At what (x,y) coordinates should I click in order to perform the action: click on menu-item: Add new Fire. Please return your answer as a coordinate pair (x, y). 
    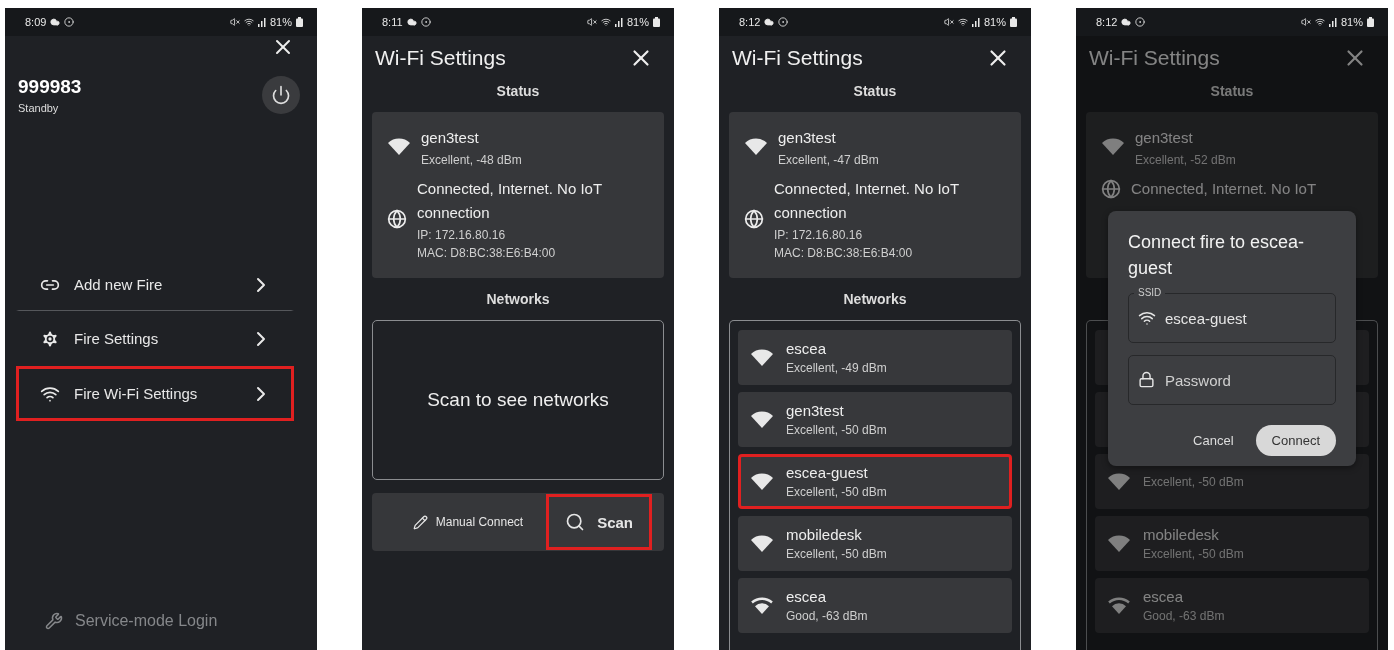
    Looking at the image, I should click on (155, 283).